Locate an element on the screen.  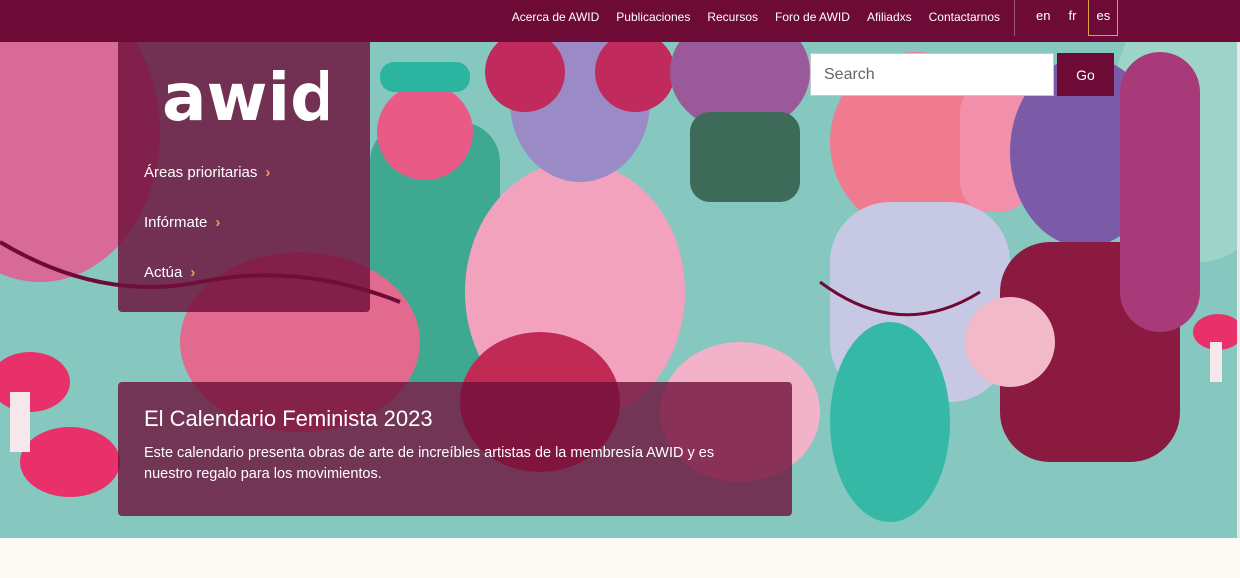
sidebar-item-label: Áreas prioritarias is located at coordinates (201, 172).